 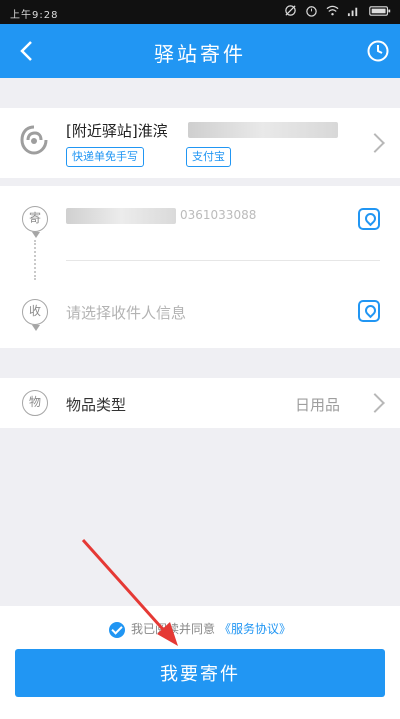 I want to click on battery-icon, so click(x=380, y=11).